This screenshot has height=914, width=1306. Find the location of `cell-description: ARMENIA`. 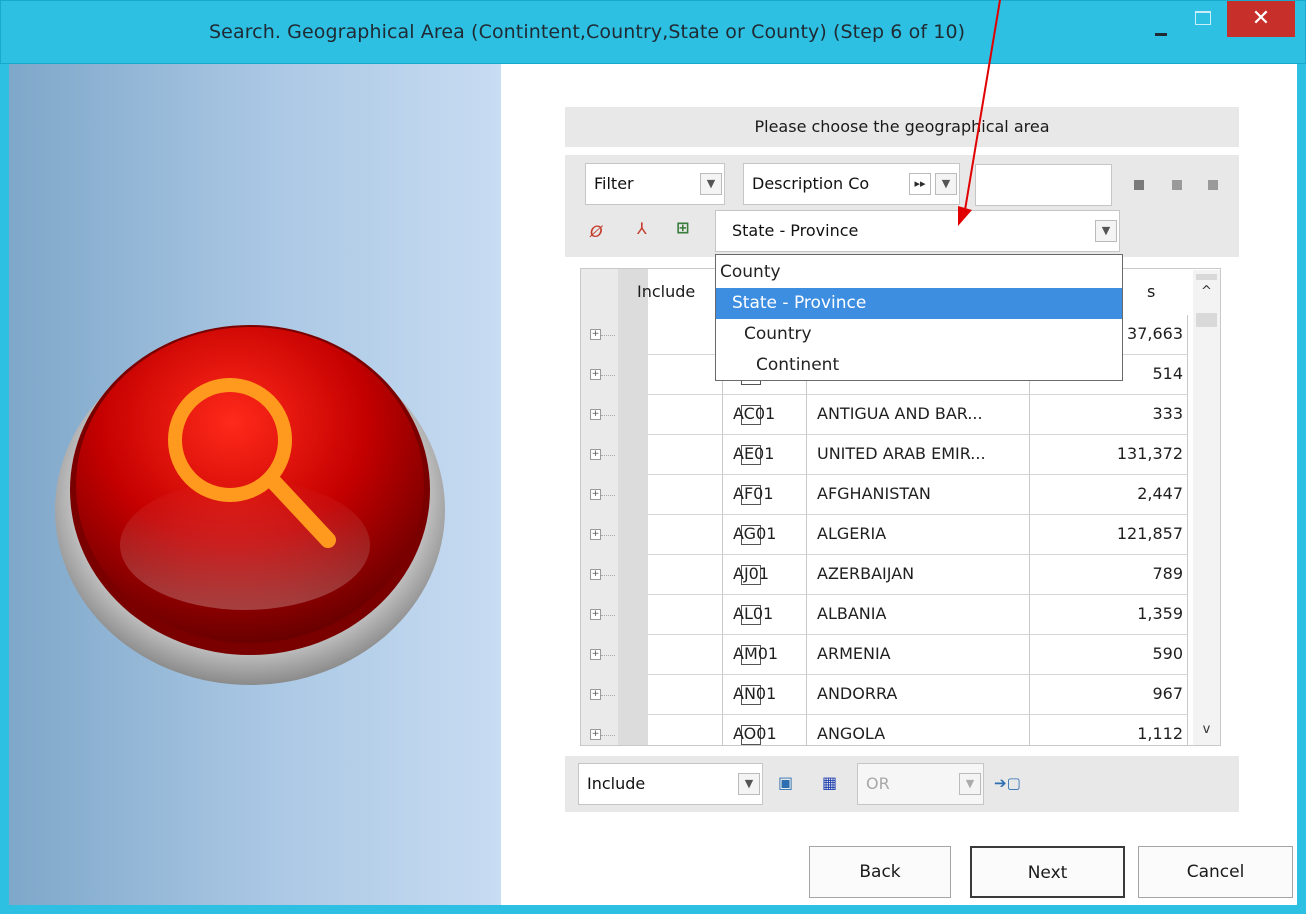

cell-description: ARMENIA is located at coordinates (917, 655).